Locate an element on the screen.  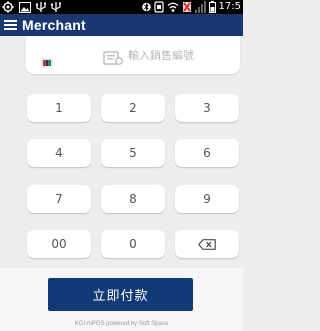
footer-credit: KGI mPOS powered by Soft Space is located at coordinates (121, 324).